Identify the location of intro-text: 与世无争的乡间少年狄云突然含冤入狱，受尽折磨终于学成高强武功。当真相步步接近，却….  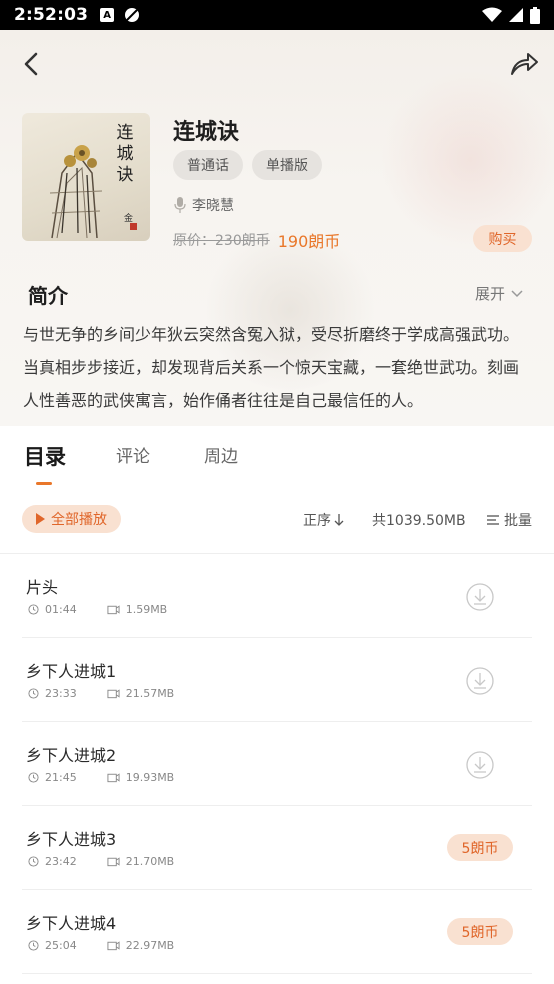
(271, 367).